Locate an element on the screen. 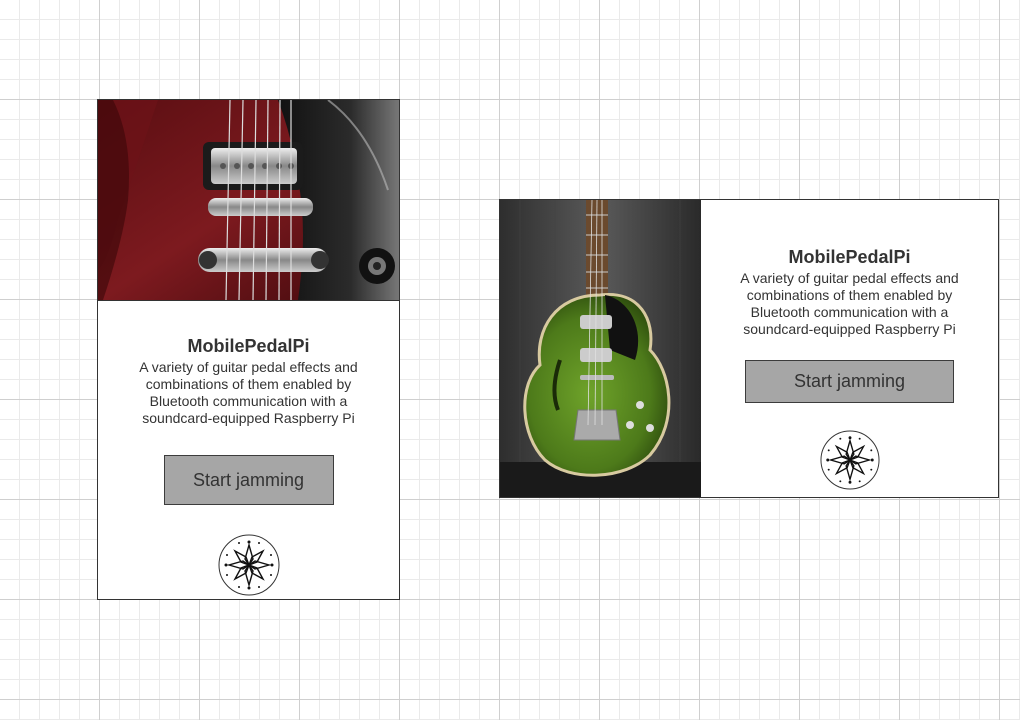  guitar-photo-red is located at coordinates (248, 200).